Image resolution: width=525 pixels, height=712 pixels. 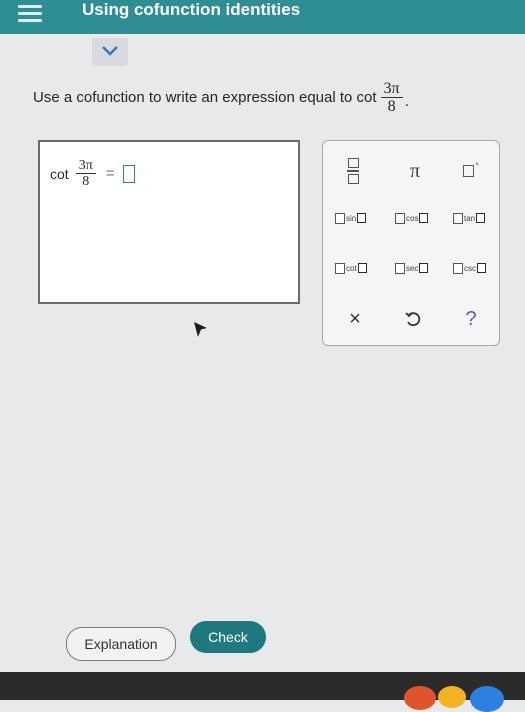 I want to click on degree-button: °, so click(x=471, y=171).